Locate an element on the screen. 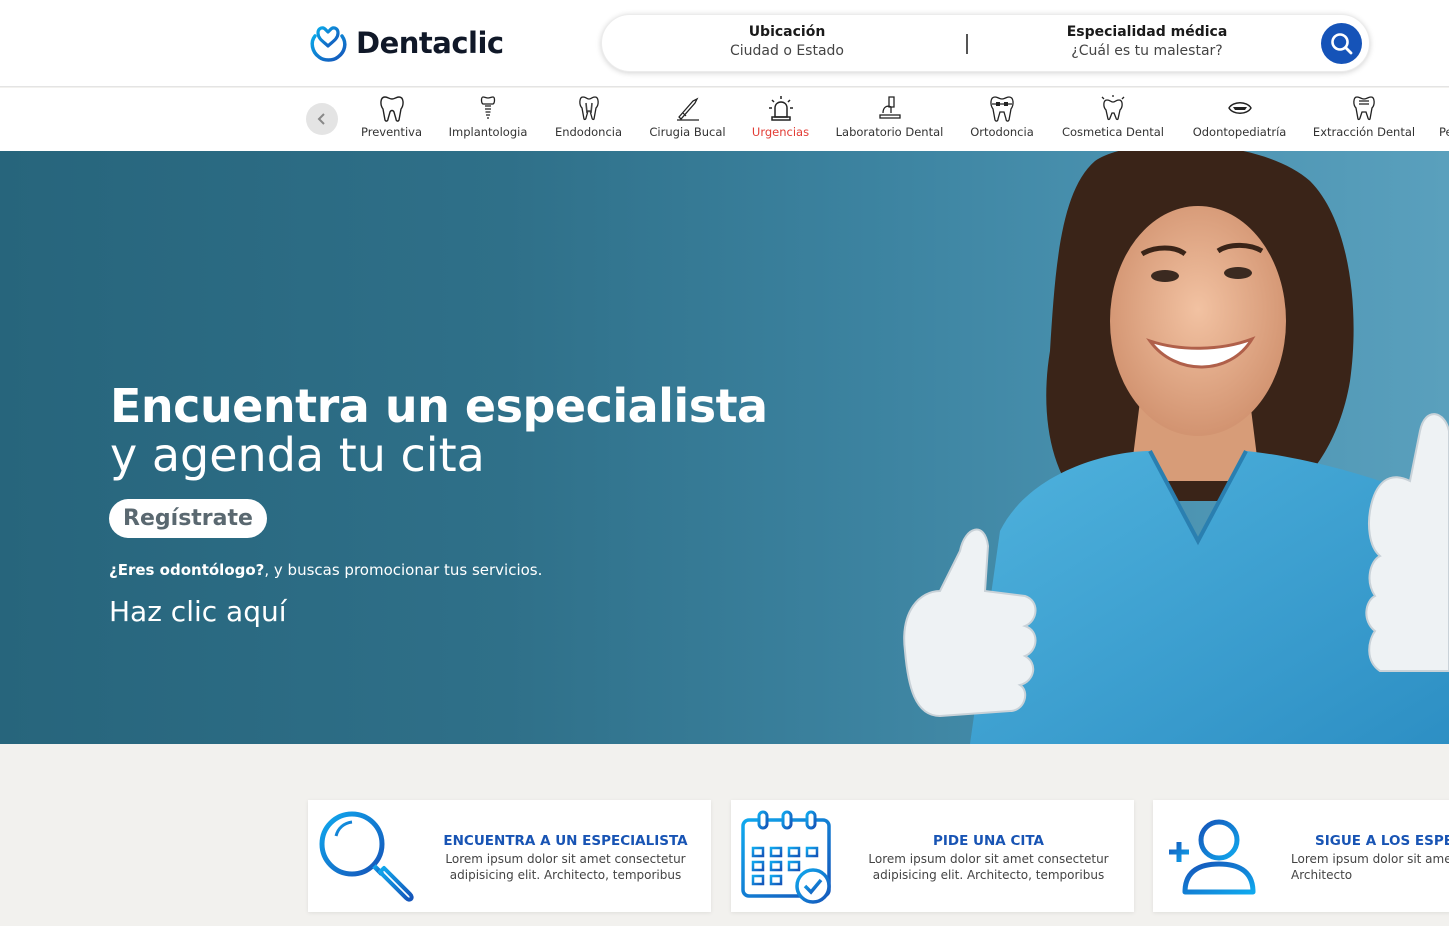 Image resolution: width=1449 pixels, height=926 pixels. hero-title-line2: y agenda tu cita is located at coordinates (297, 455).